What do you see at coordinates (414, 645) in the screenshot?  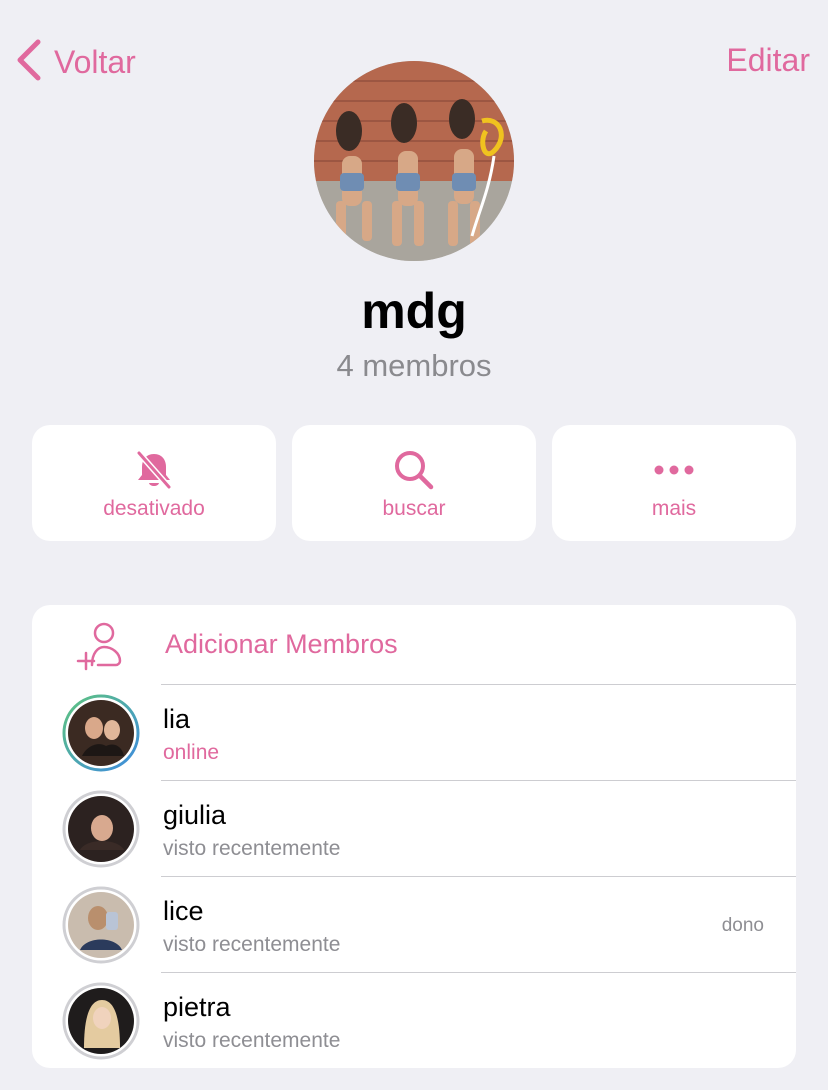 I see `add-members-button: Adicionar Membros` at bounding box center [414, 645].